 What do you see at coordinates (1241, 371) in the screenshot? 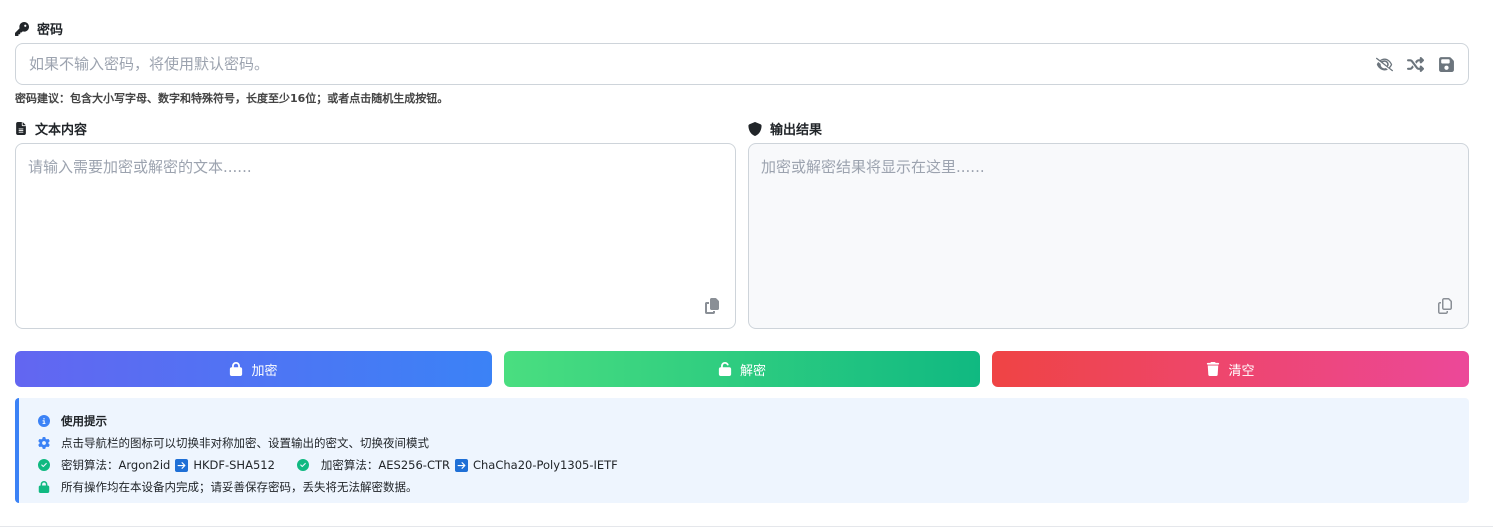
I see `clear-button-label: 清空` at bounding box center [1241, 371].